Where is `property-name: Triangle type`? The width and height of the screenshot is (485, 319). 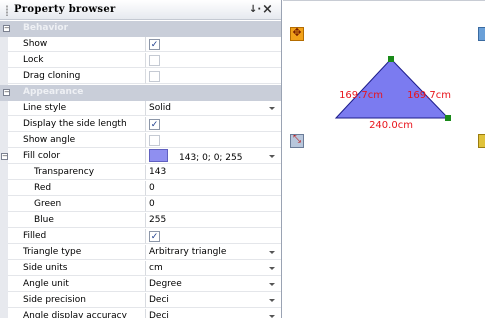
property-name: Triangle type is located at coordinates (76, 252).